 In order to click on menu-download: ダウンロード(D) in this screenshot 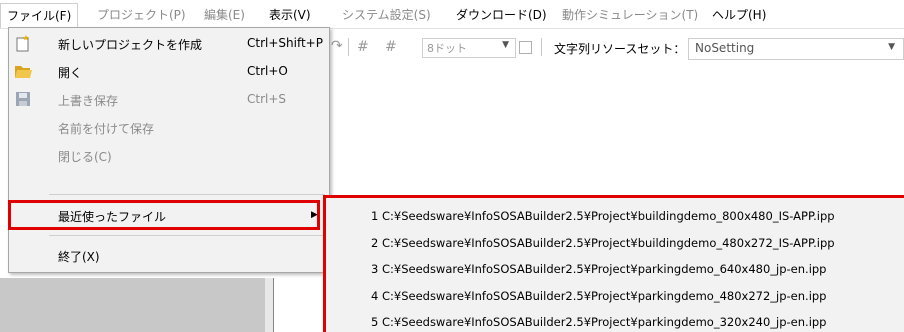, I will do `click(501, 15)`.